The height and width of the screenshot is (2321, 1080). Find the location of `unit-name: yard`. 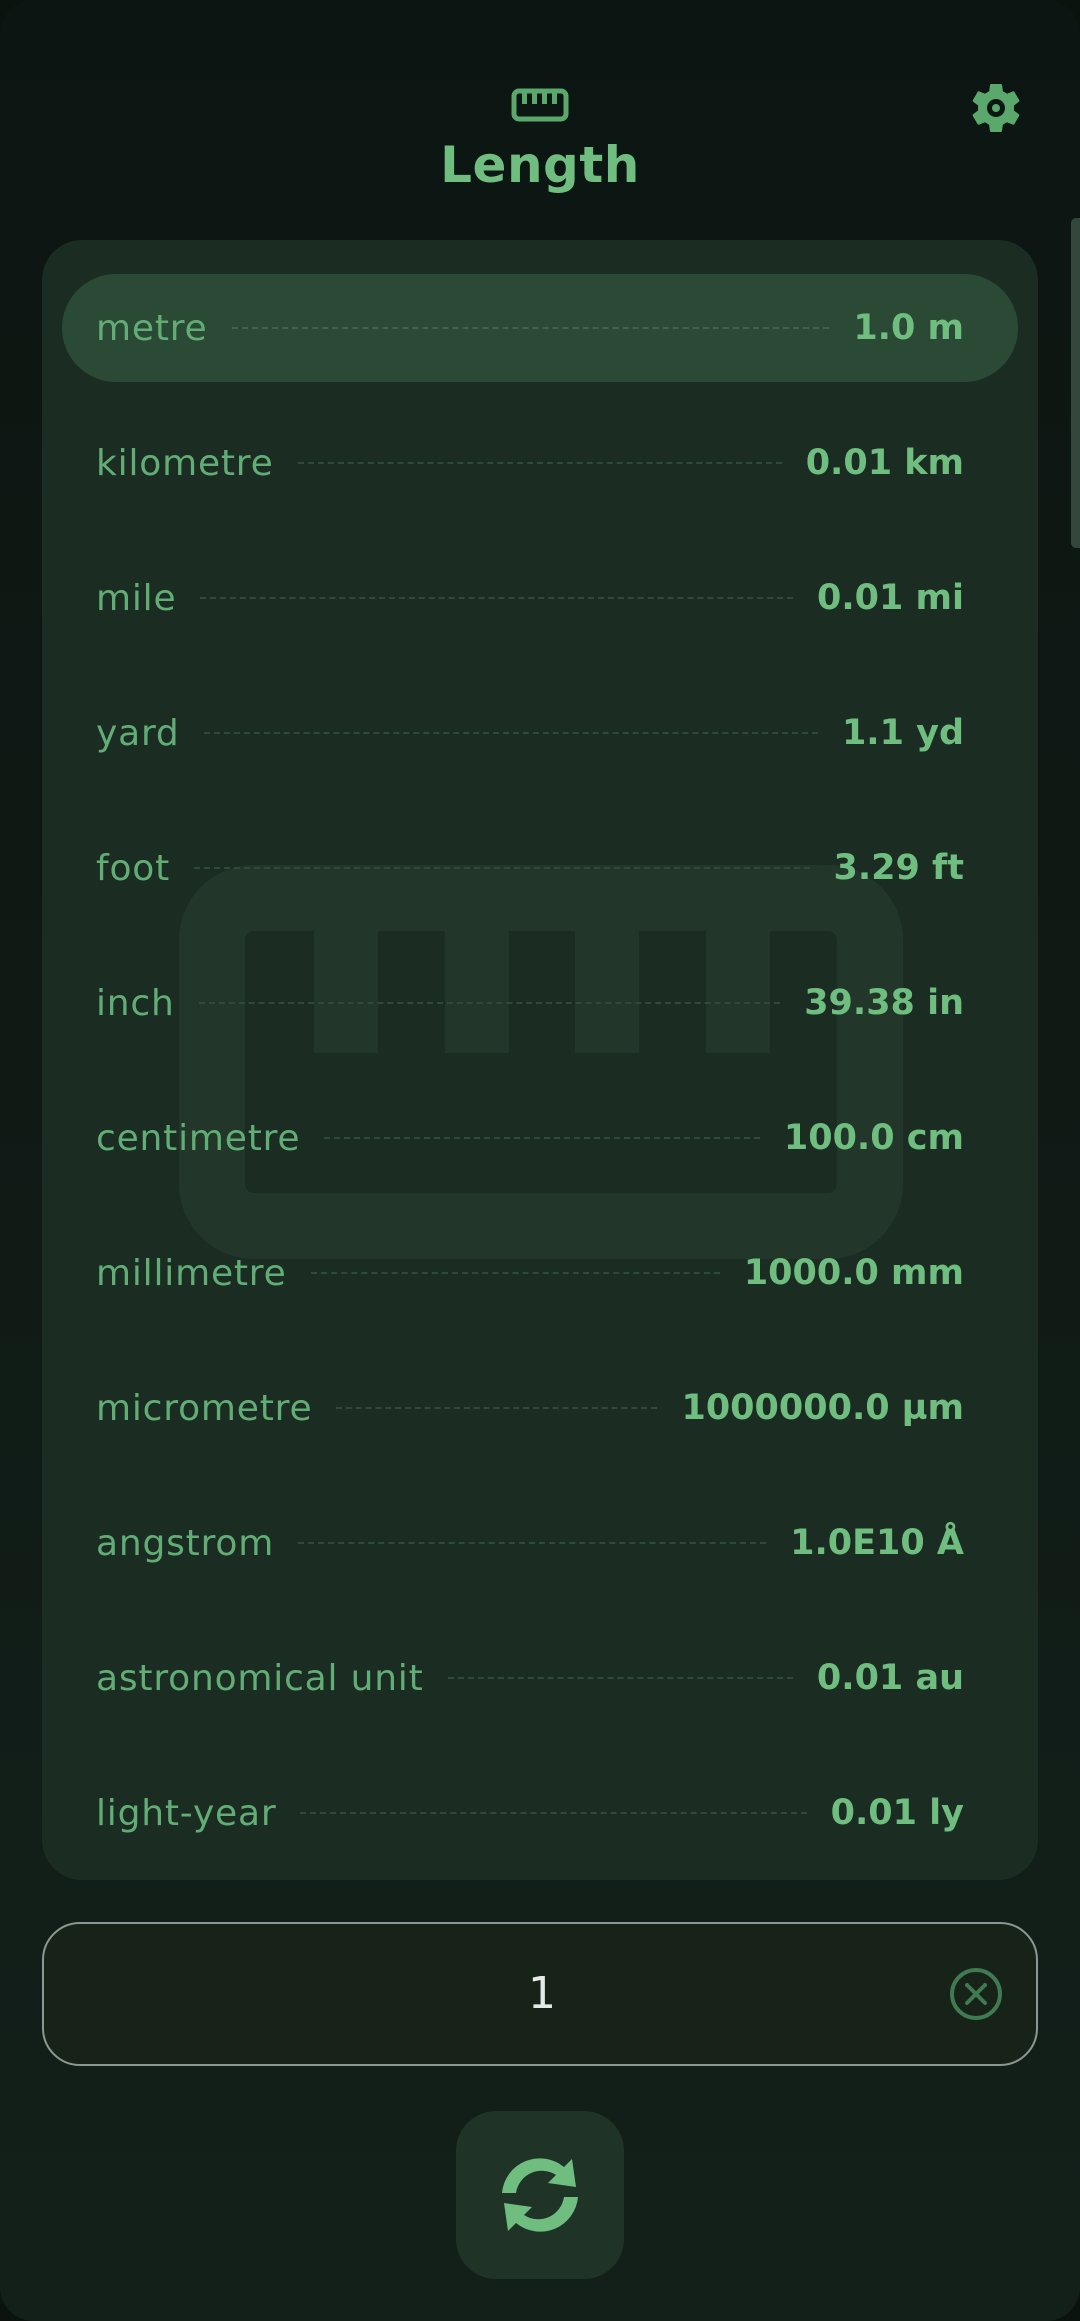

unit-name: yard is located at coordinates (138, 733).